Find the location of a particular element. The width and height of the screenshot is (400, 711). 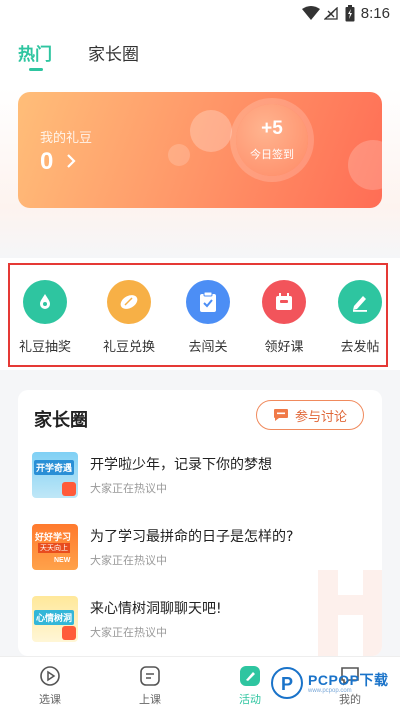

tab-underline is located at coordinates (36, 69).